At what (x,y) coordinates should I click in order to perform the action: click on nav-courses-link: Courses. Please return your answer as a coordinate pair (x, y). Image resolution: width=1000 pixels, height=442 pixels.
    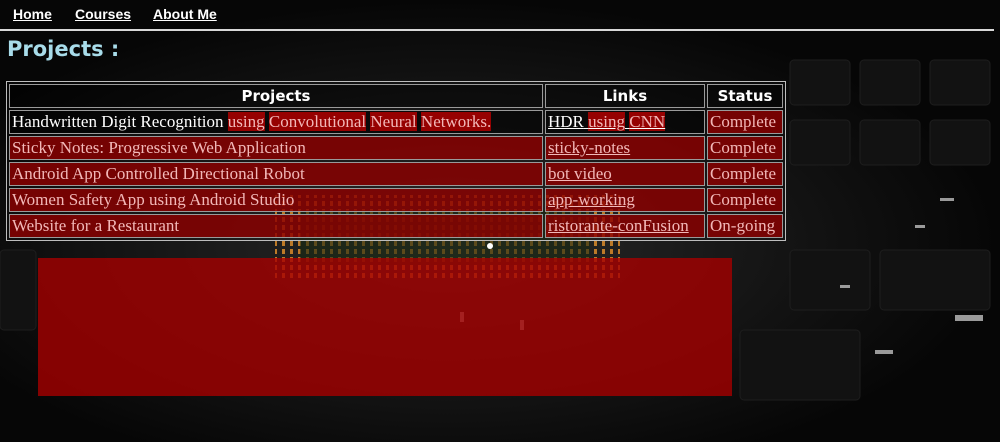
    Looking at the image, I should click on (103, 14).